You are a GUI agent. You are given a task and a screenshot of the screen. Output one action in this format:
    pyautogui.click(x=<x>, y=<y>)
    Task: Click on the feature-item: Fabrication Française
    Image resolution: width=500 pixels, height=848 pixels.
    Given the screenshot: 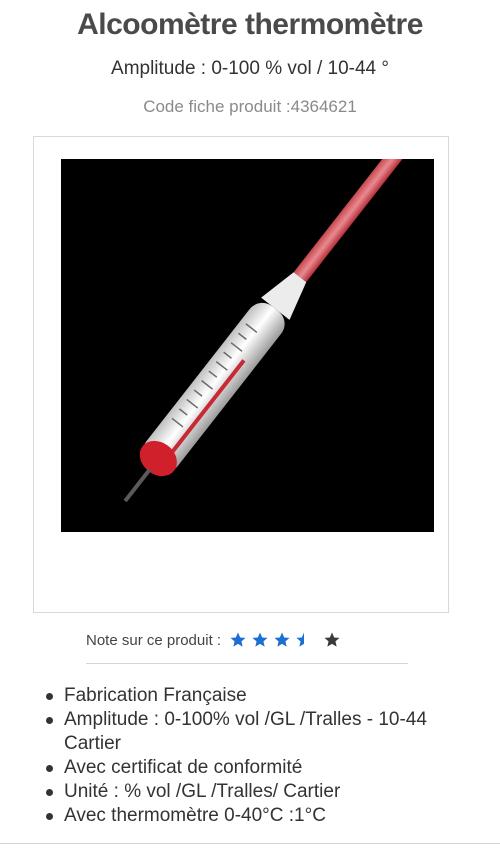 What is the action you would take?
    pyautogui.click(x=264, y=696)
    